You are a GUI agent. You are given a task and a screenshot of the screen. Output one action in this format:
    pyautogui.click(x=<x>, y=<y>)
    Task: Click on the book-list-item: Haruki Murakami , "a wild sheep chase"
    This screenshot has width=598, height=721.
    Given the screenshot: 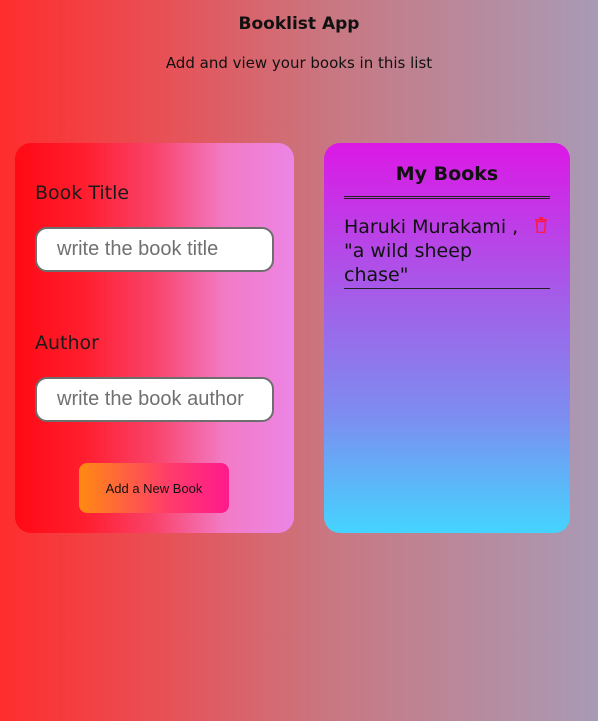 What is the action you would take?
    pyautogui.click(x=447, y=252)
    